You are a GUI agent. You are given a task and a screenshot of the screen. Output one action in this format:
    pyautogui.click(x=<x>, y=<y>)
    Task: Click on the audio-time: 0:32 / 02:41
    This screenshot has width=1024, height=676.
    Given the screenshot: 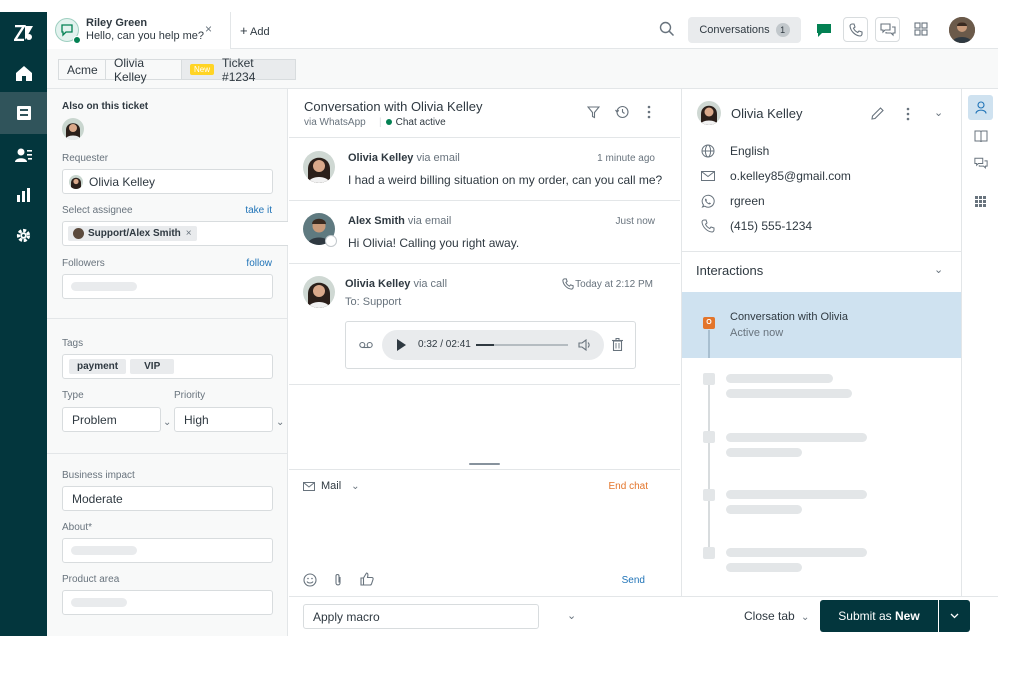 What is the action you would take?
    pyautogui.click(x=444, y=344)
    